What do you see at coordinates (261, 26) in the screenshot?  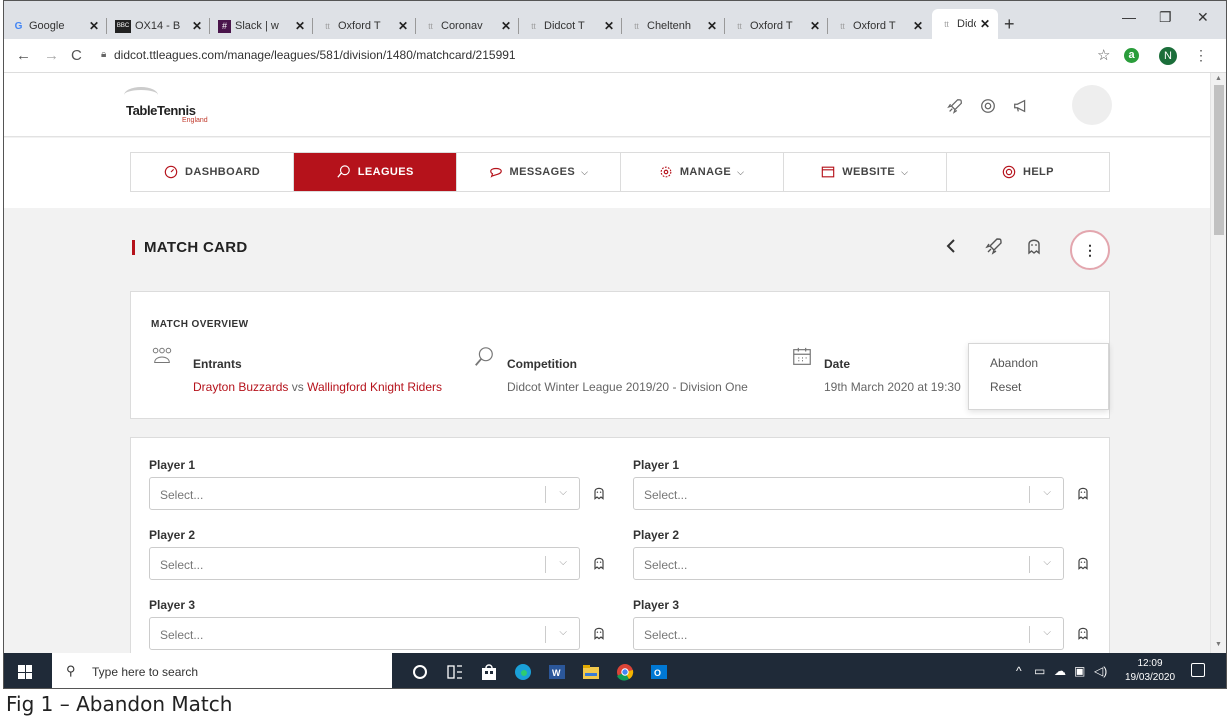 I see `browser-tab: # Slack | w ✕` at bounding box center [261, 26].